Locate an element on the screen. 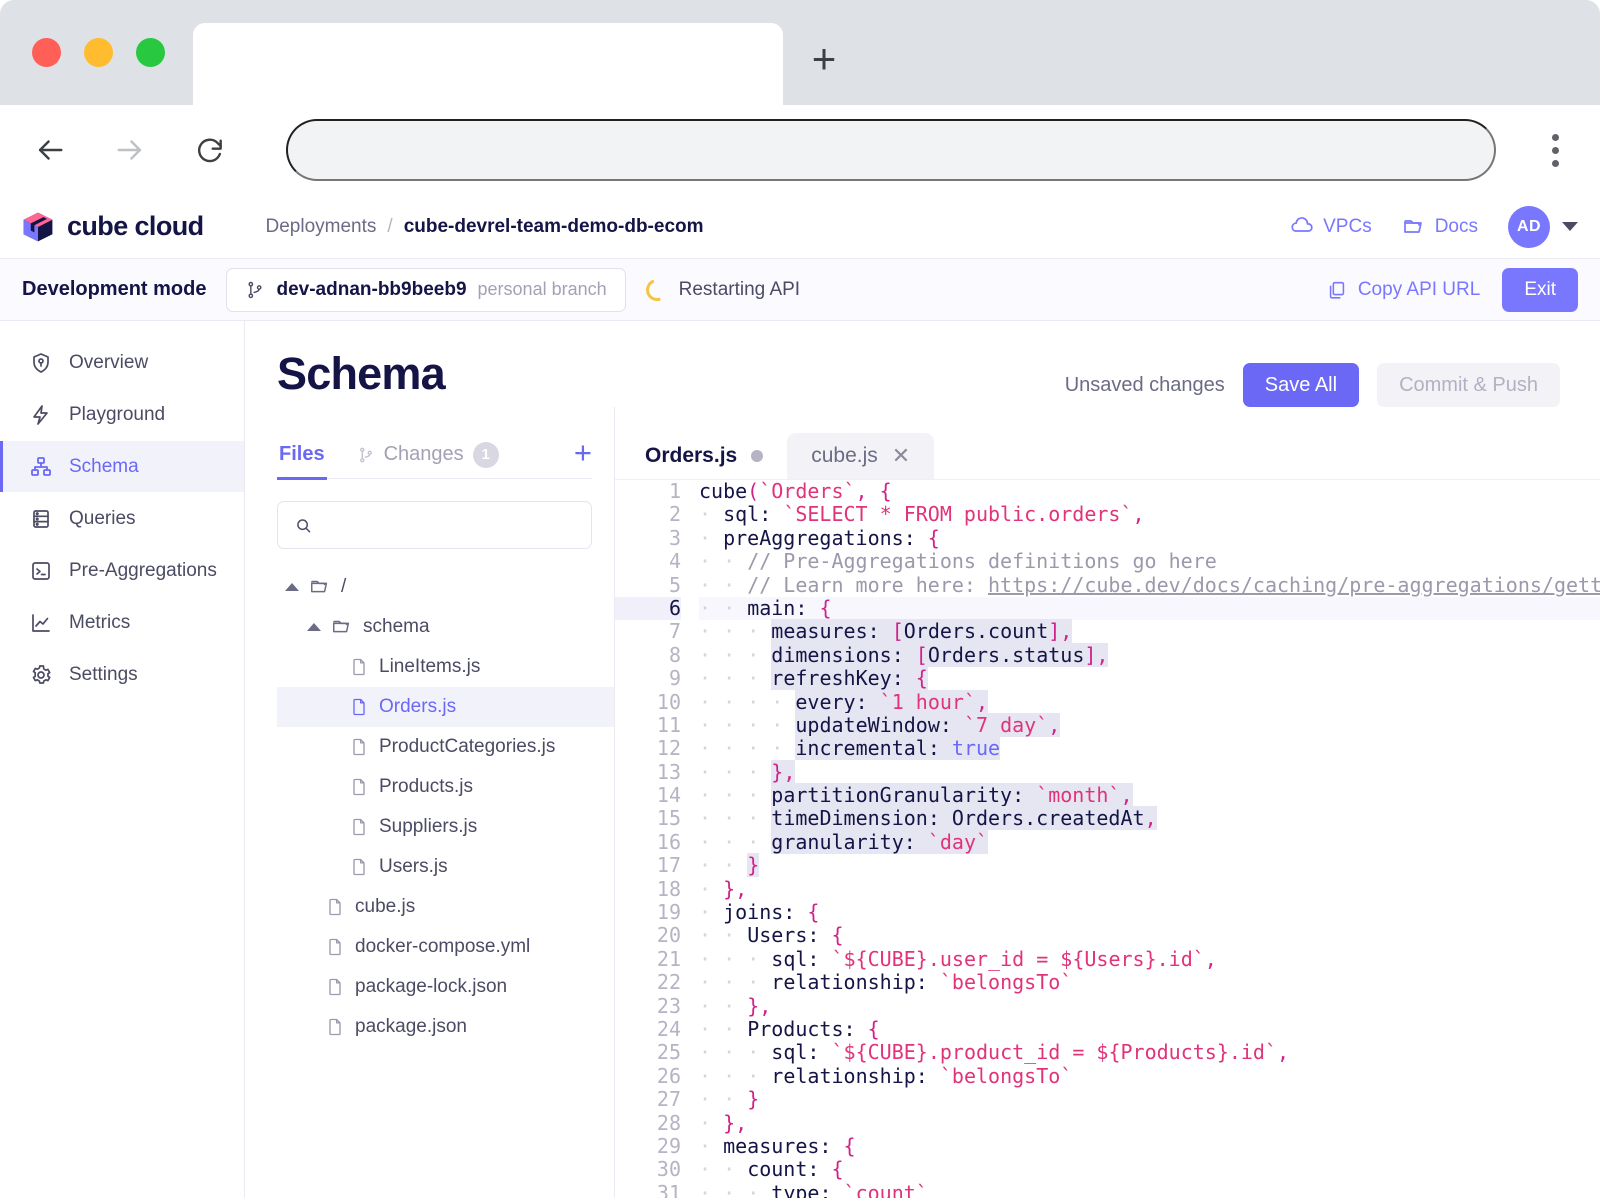 The width and height of the screenshot is (1600, 1198). gear-icon is located at coordinates (41, 674).